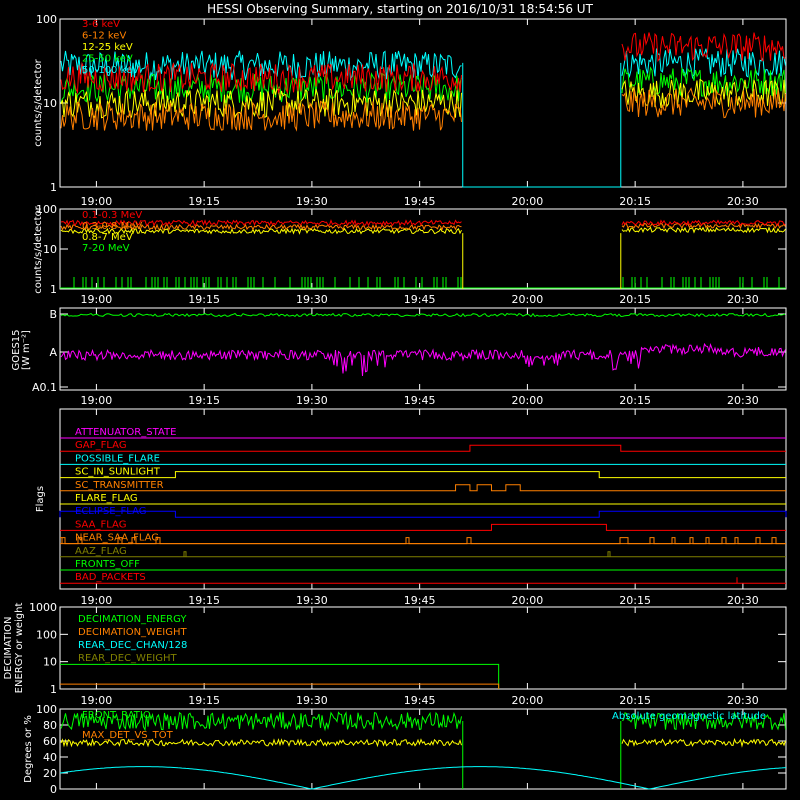 The height and width of the screenshot is (800, 800). What do you see at coordinates (423, 541) in the screenshot?
I see `near-saa-flag-pulses` at bounding box center [423, 541].